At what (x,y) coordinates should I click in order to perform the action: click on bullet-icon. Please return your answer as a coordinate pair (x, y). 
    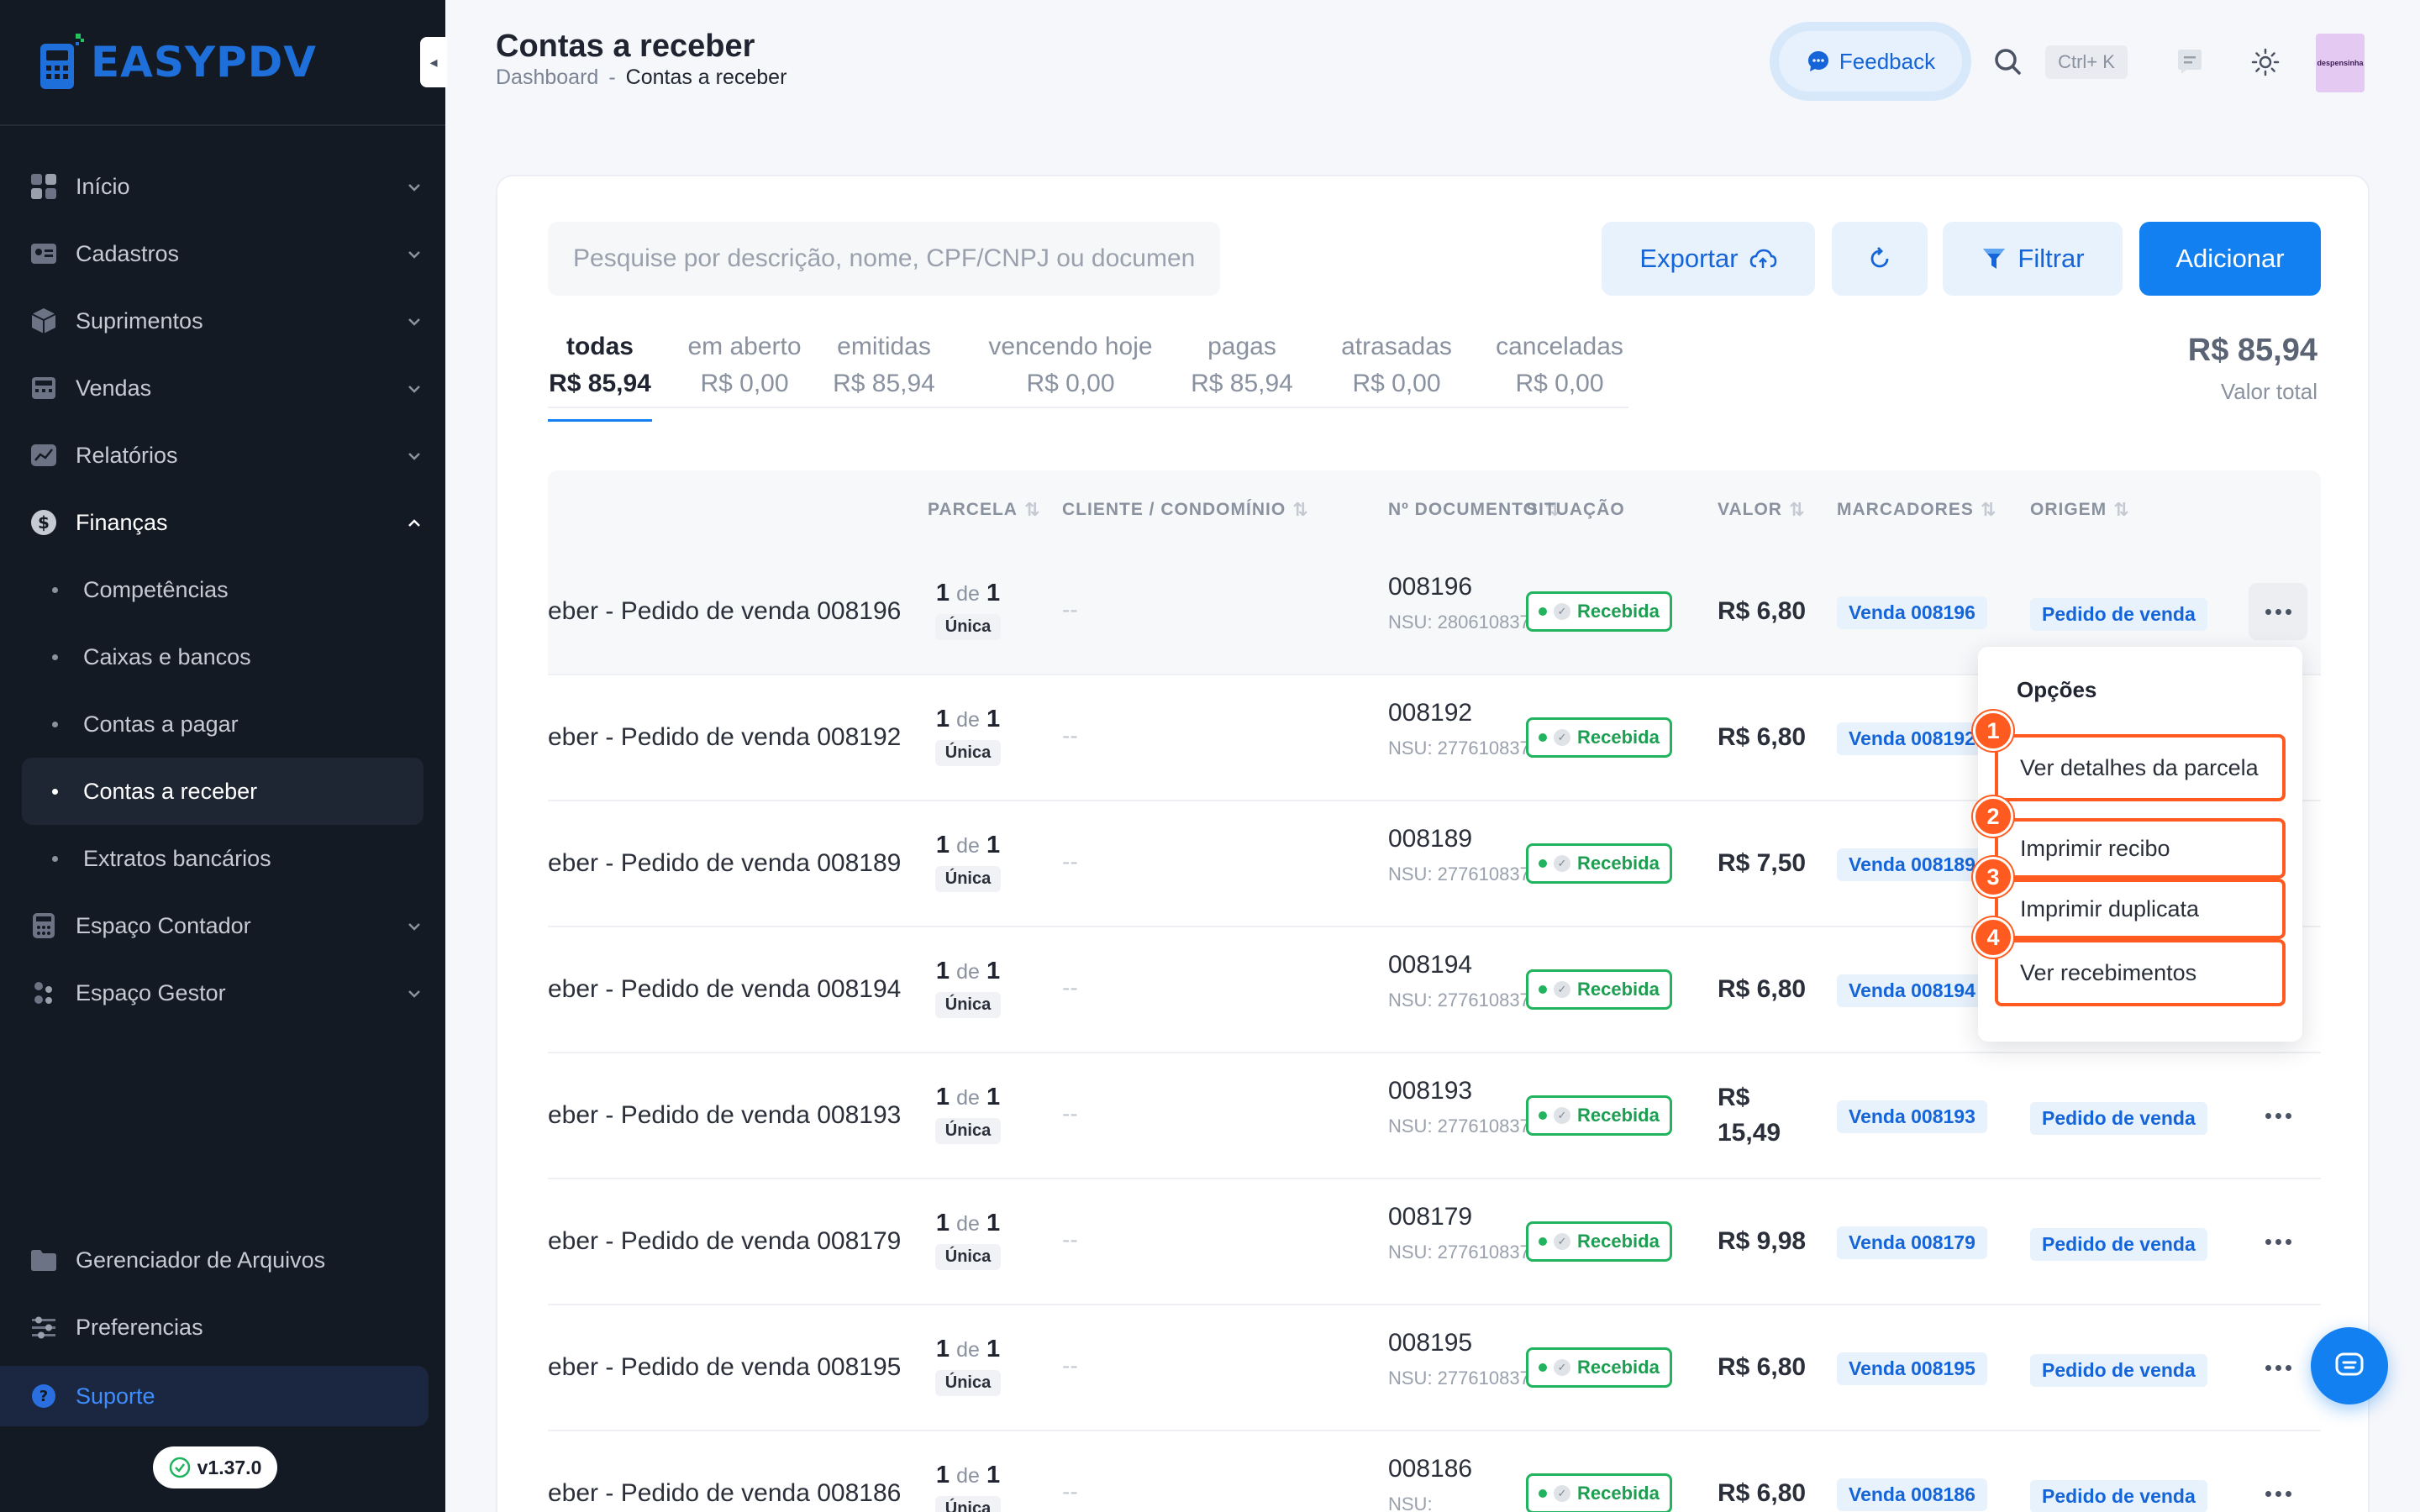
    Looking at the image, I should click on (55, 657).